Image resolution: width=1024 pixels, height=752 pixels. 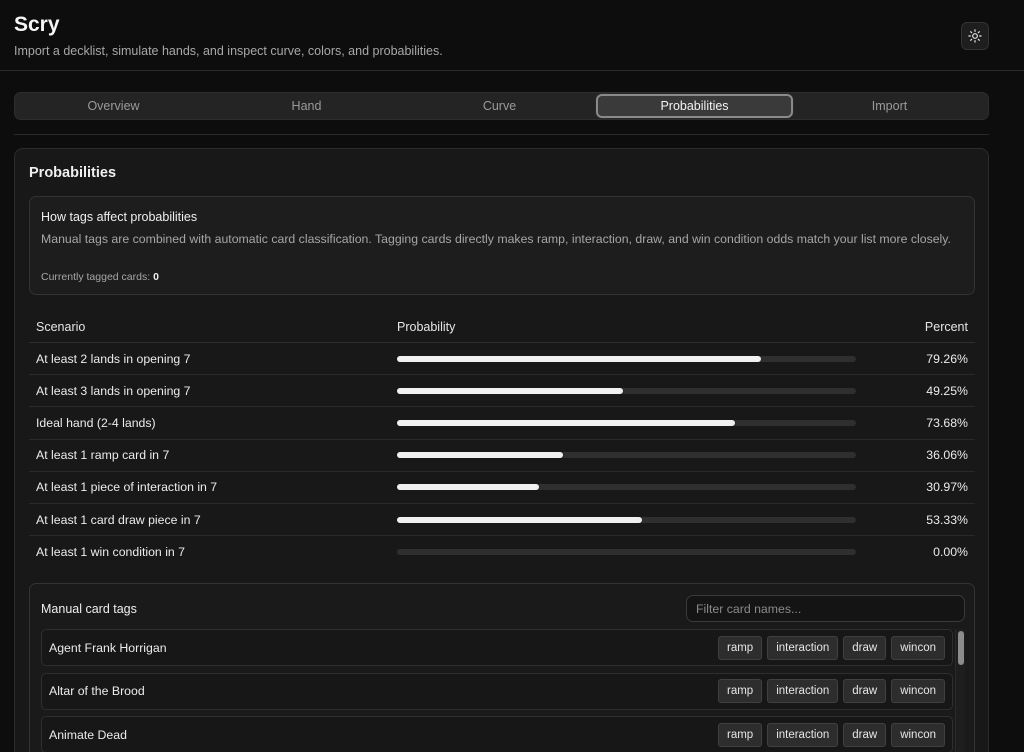 I want to click on percent-value: 30.97%, so click(x=947, y=487).